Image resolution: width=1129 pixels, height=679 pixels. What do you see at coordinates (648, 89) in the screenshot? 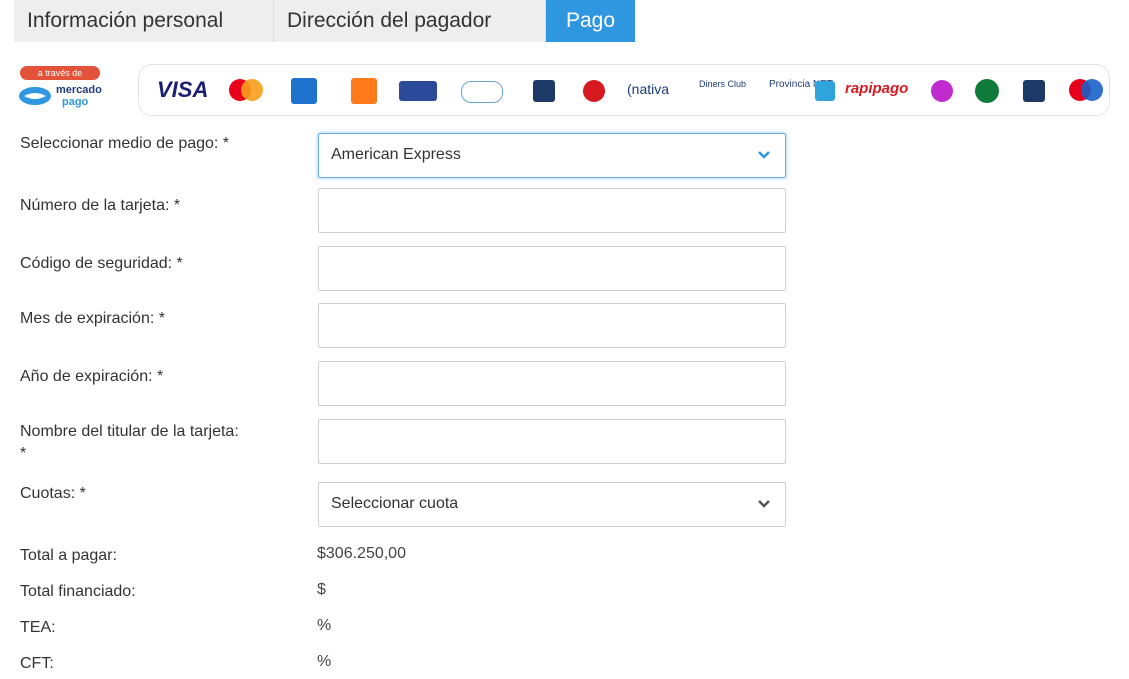
I see `nativa-icon: (nativa` at bounding box center [648, 89].